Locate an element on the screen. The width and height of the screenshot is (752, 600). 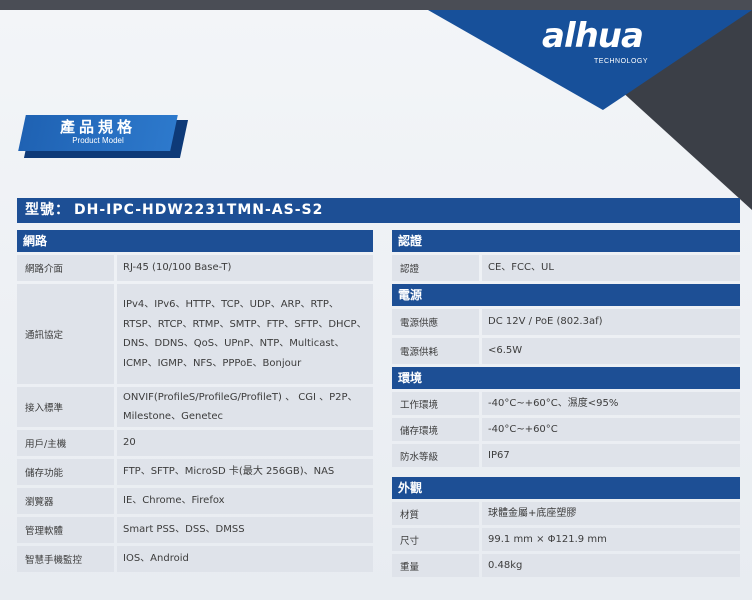
brand-tagline: TECHNOLOGY is located at coordinates (621, 61).